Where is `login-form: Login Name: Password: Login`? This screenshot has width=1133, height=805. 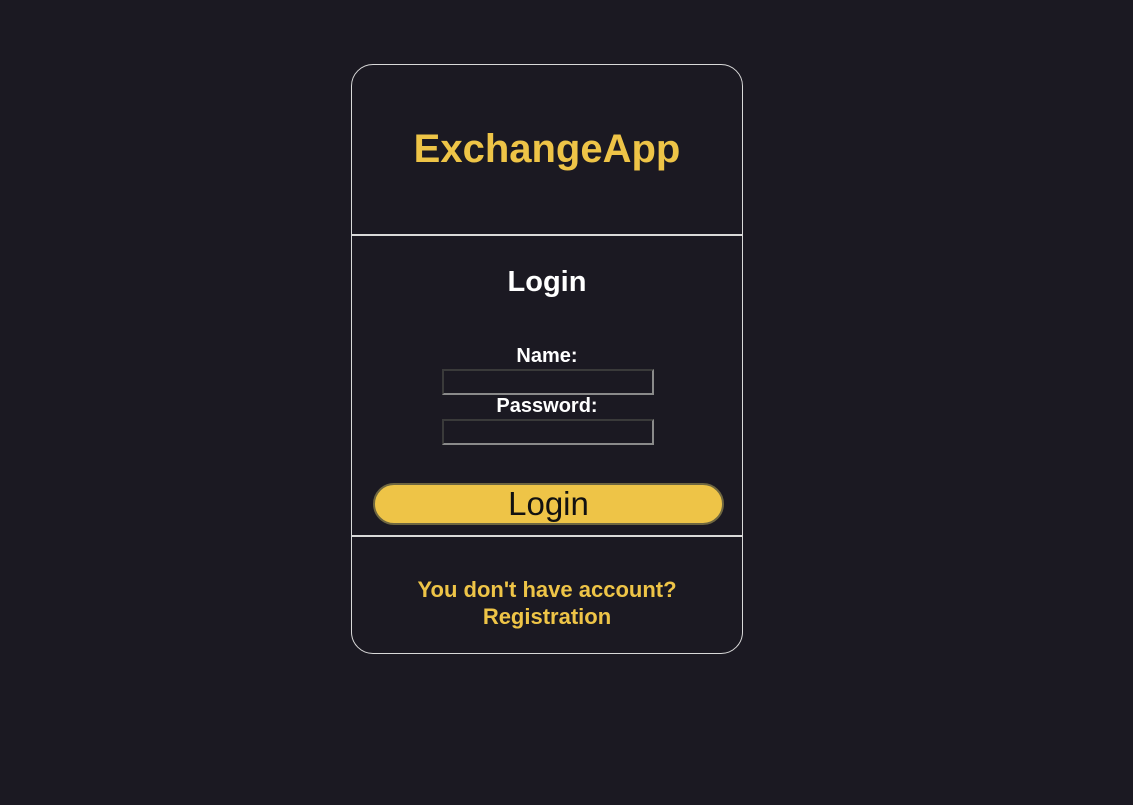 login-form: Login Name: Password: Login is located at coordinates (547, 386).